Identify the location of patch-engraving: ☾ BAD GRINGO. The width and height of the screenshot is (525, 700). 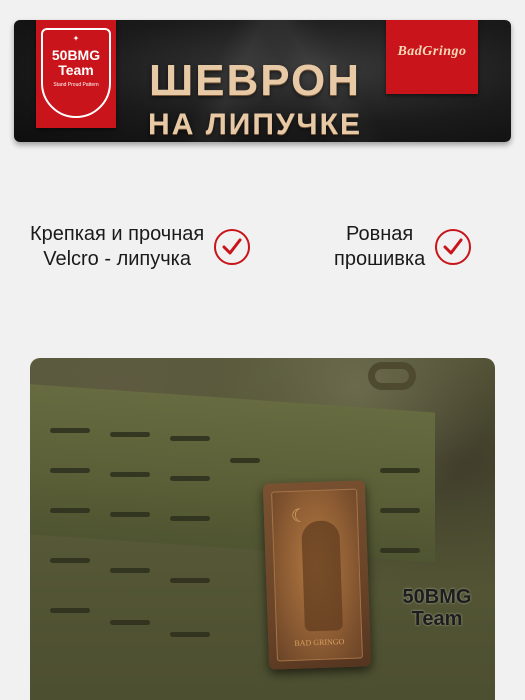
(317, 575).